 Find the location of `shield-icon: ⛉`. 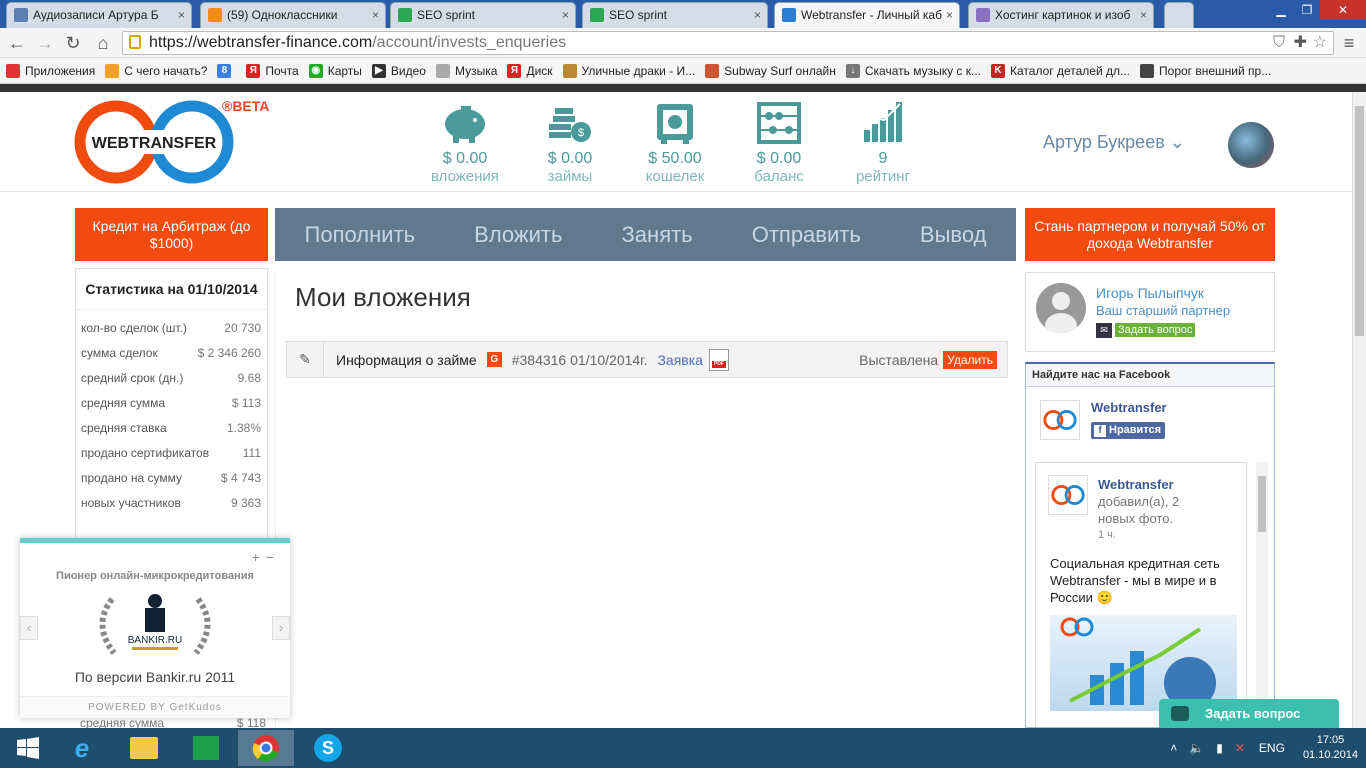

shield-icon: ⛉ is located at coordinates (1279, 43).